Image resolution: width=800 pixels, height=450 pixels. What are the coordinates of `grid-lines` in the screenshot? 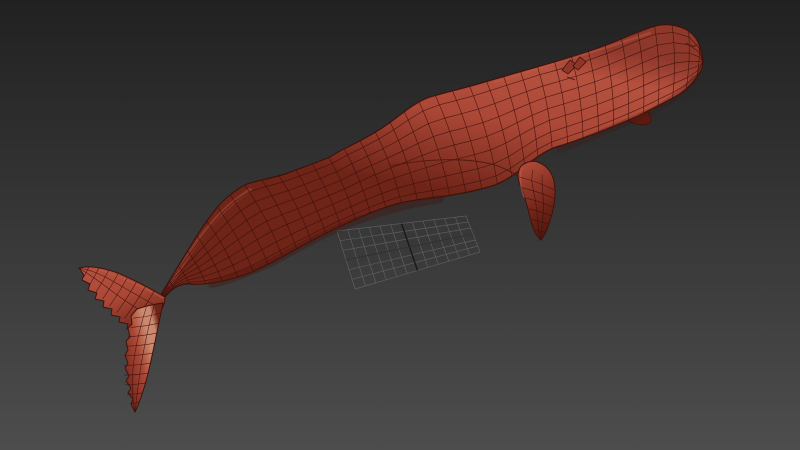 It's located at (408, 252).